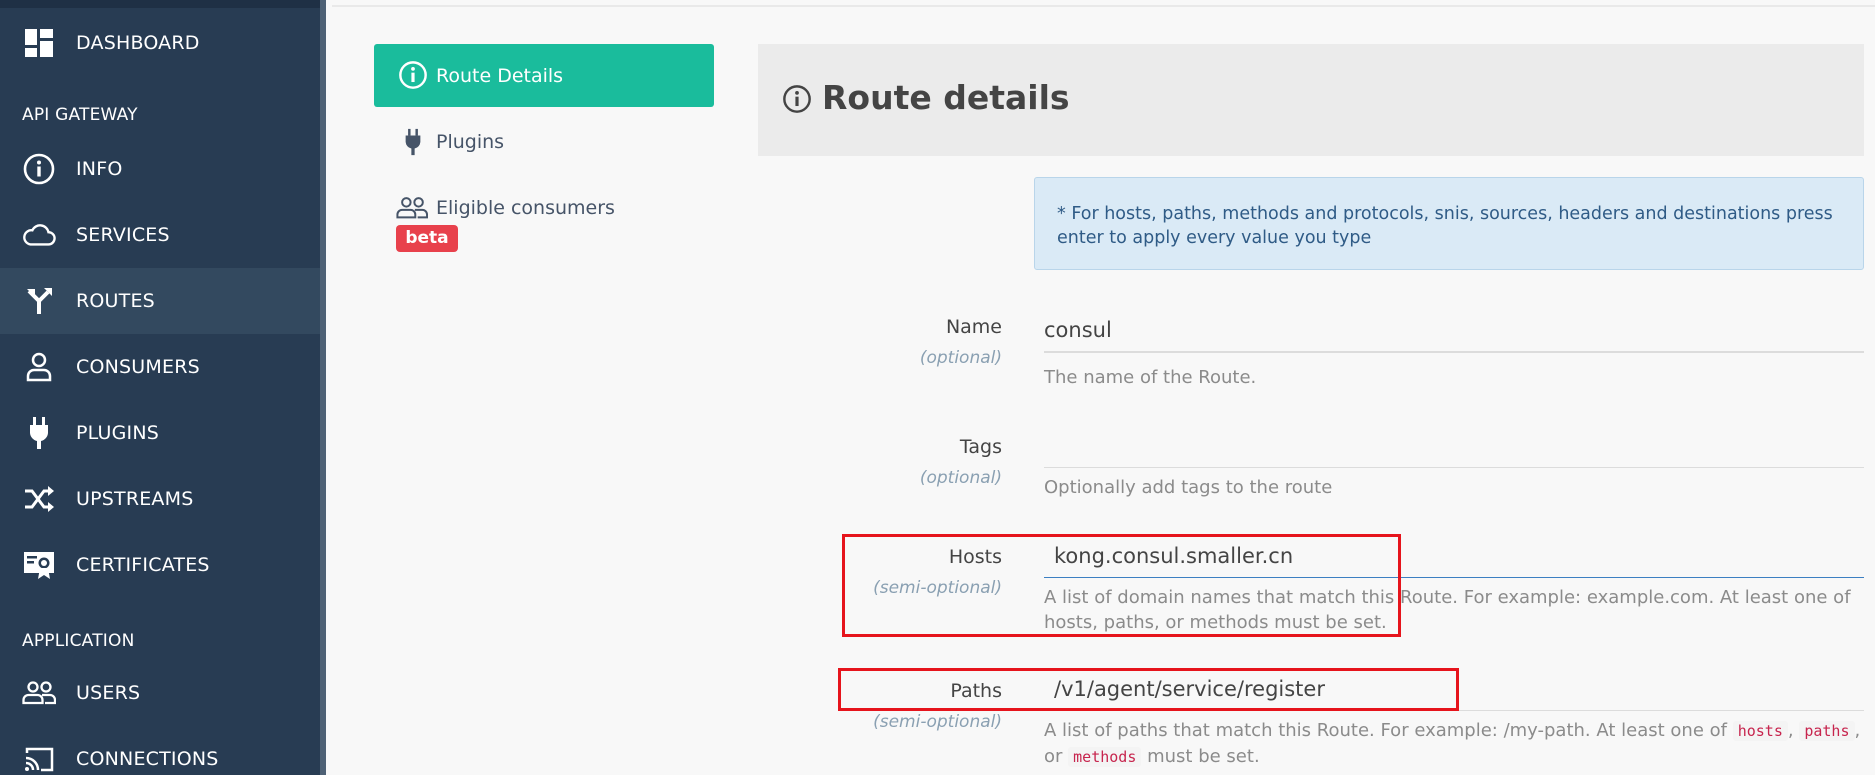 The height and width of the screenshot is (775, 1875). Describe the element at coordinates (160, 693) in the screenshot. I see `sidebar-item-users: USERS` at that location.